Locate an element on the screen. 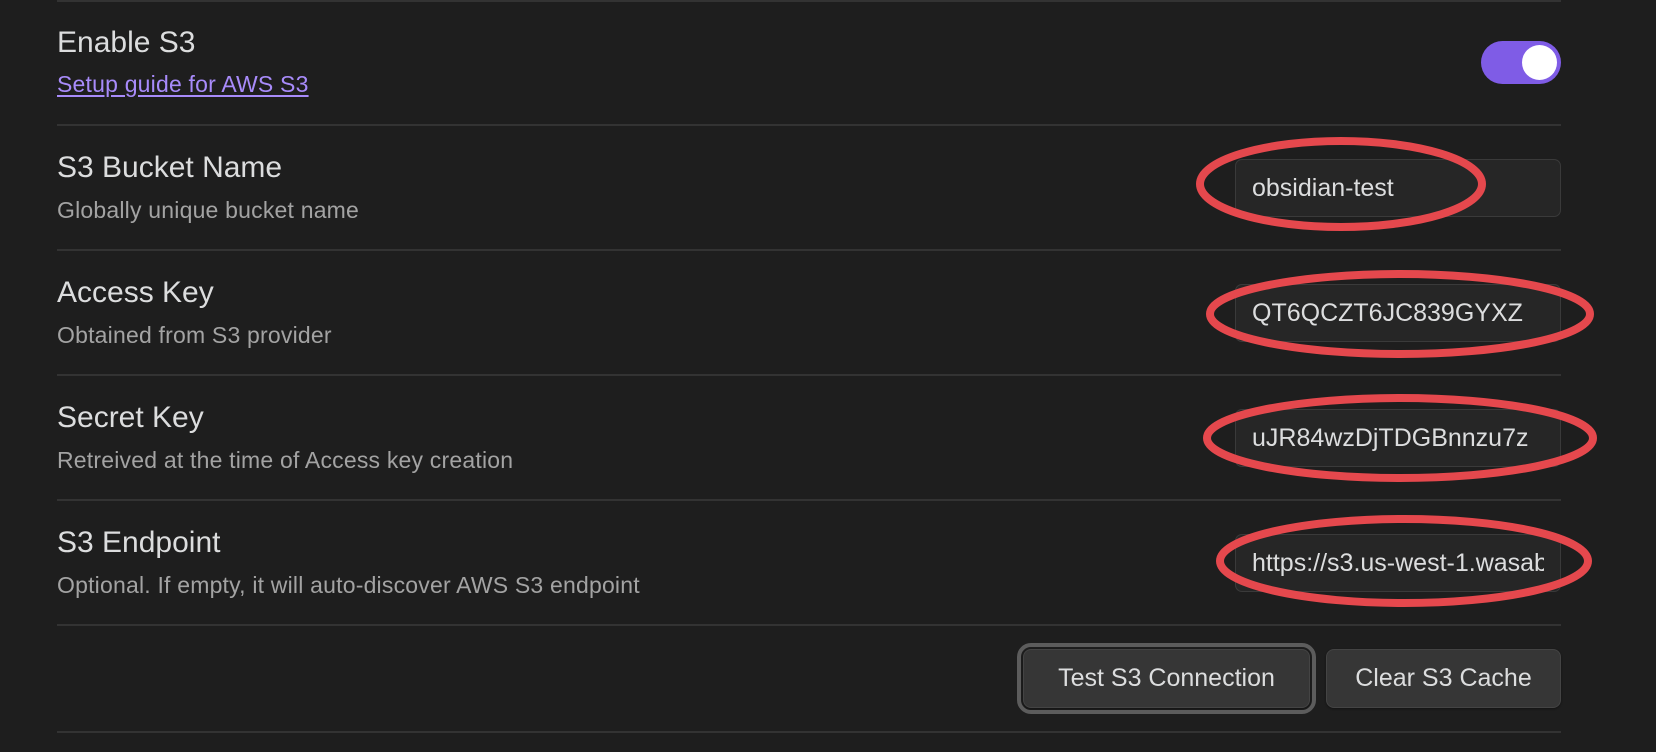 The width and height of the screenshot is (1656, 752). s3-endpoint-input is located at coordinates (1398, 563).